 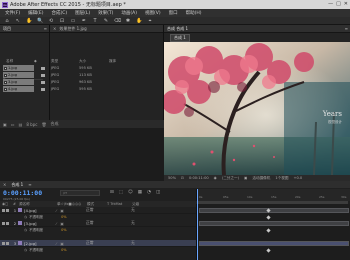 I want to click on tab-effect-controls: 效果控件 1.jpg, so click(x=72, y=29).